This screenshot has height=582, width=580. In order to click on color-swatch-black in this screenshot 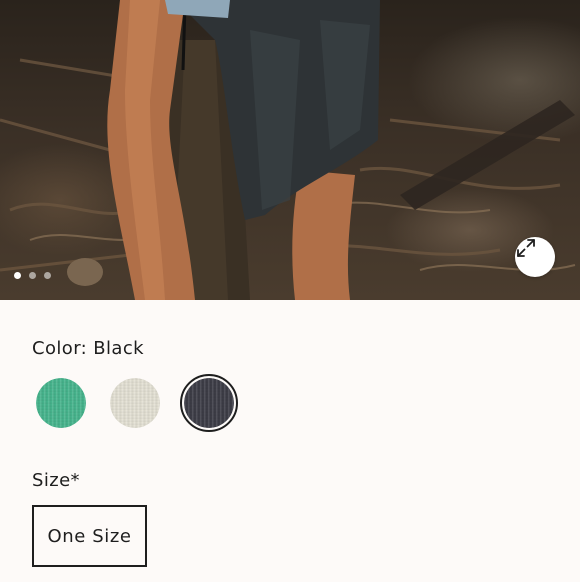, I will do `click(209, 403)`.